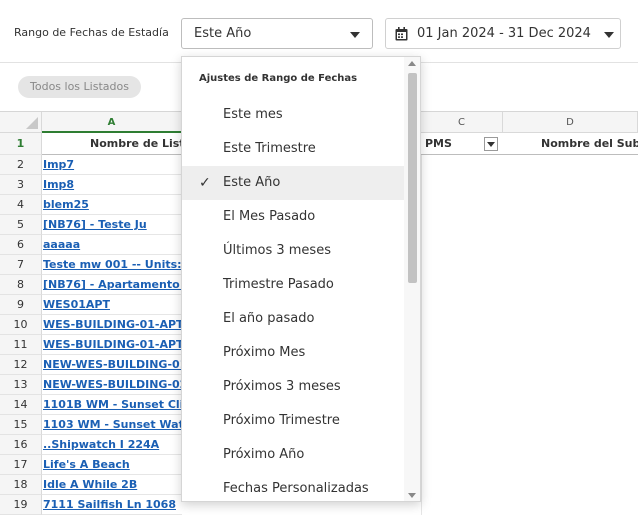  What do you see at coordinates (412, 63) in the screenshot?
I see `scroll-up-arrow` at bounding box center [412, 63].